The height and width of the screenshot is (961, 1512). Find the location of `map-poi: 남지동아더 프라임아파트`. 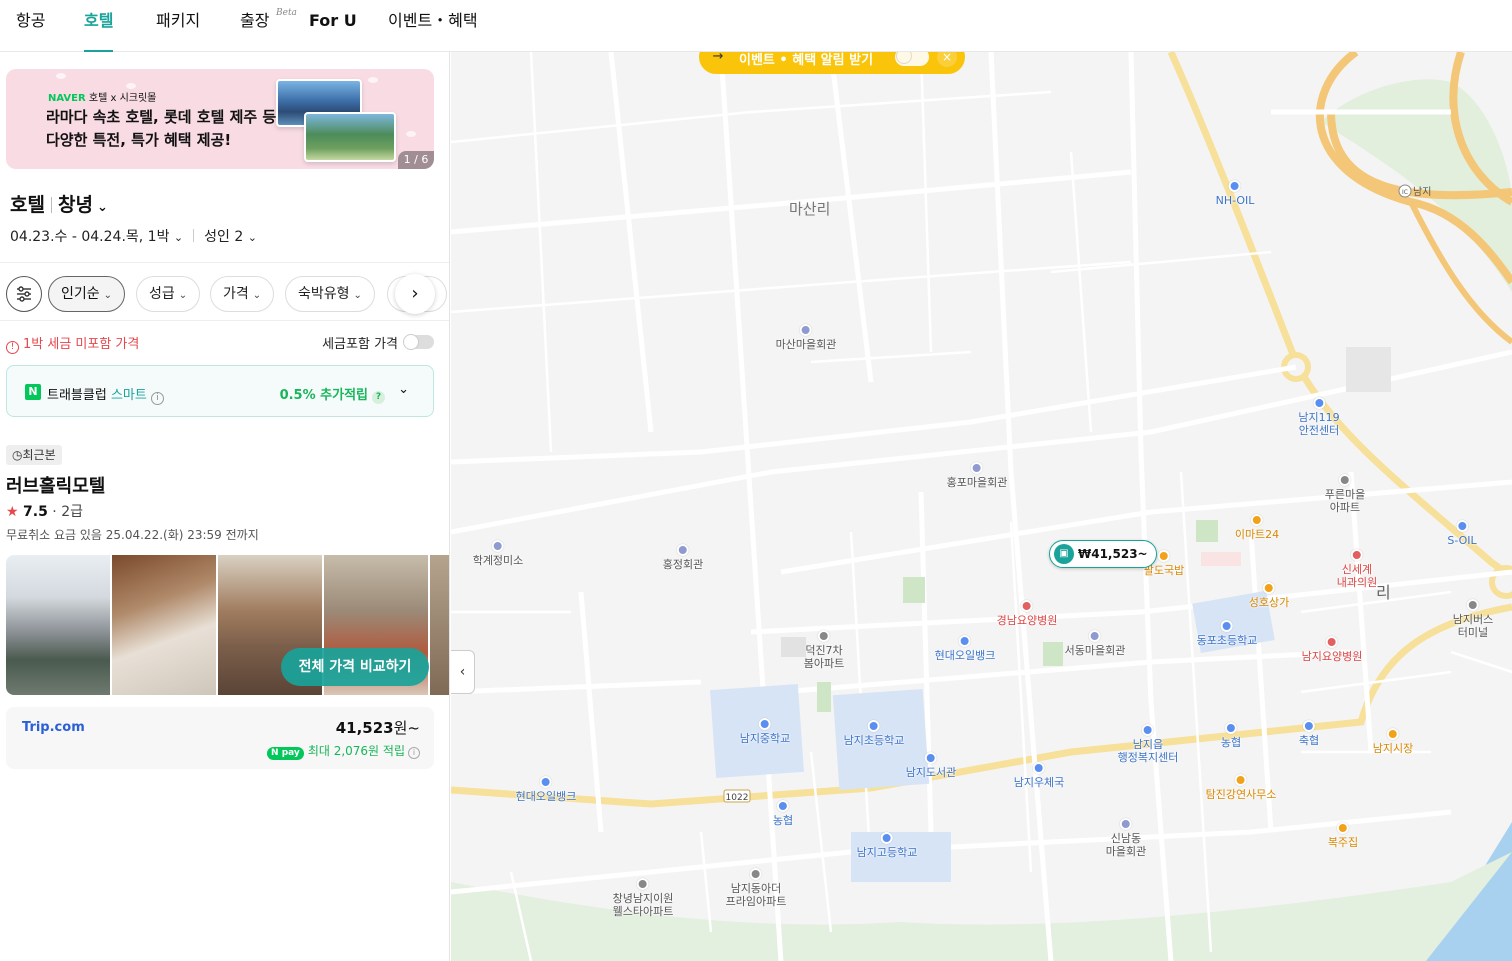

map-poi: 남지동아더 프라임아파트 is located at coordinates (756, 888).